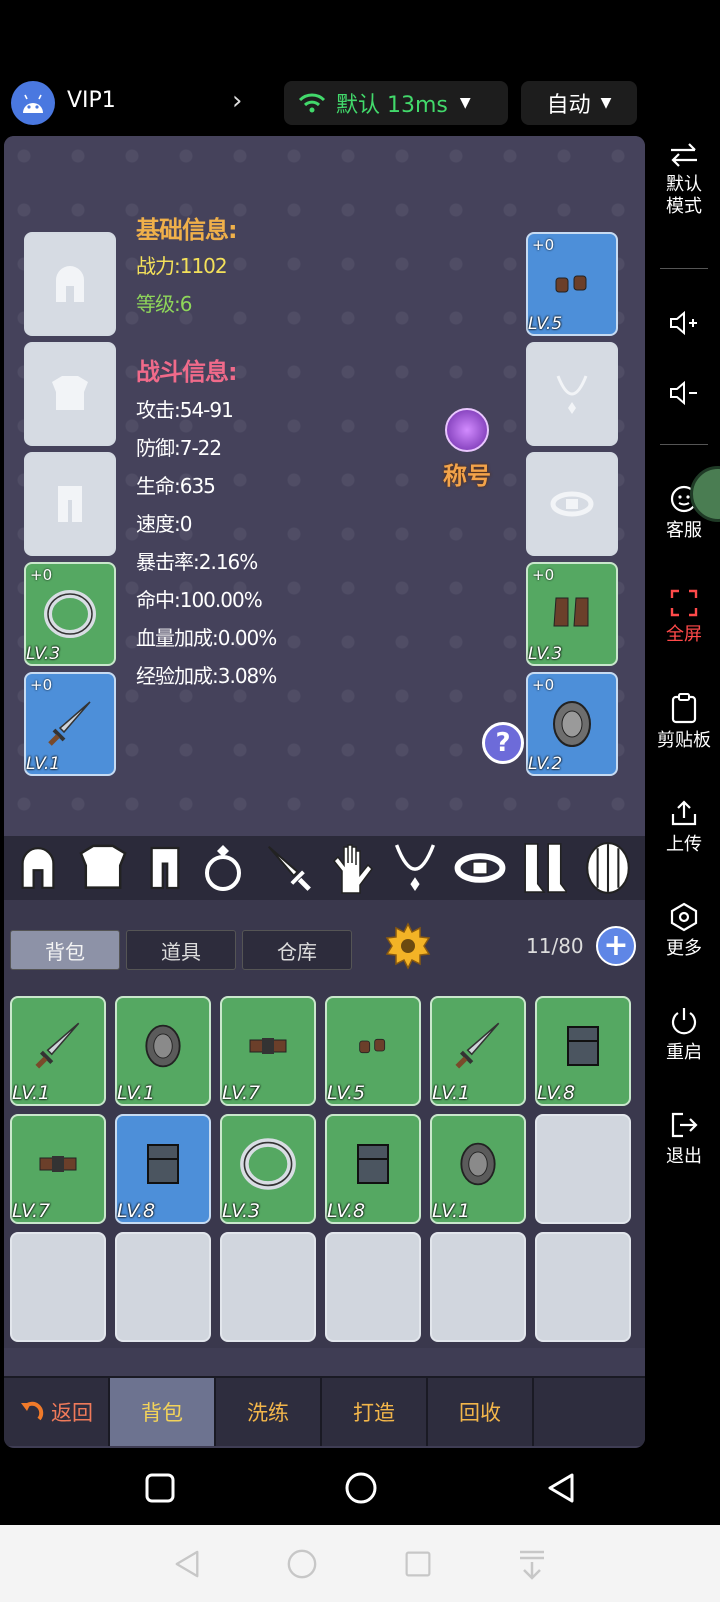  I want to click on vip-label: VIP1, so click(91, 100).